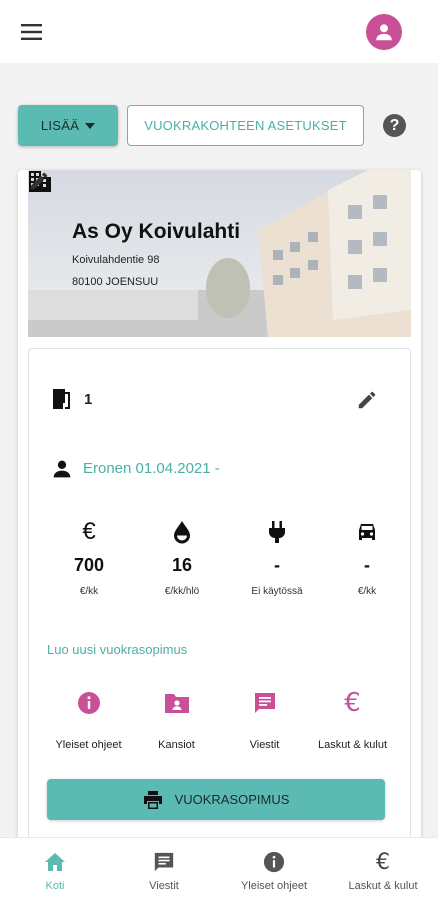 The height and width of the screenshot is (900, 438). Describe the element at coordinates (352, 745) in the screenshot. I see `shortcut-label: Laskut & kulut` at that location.